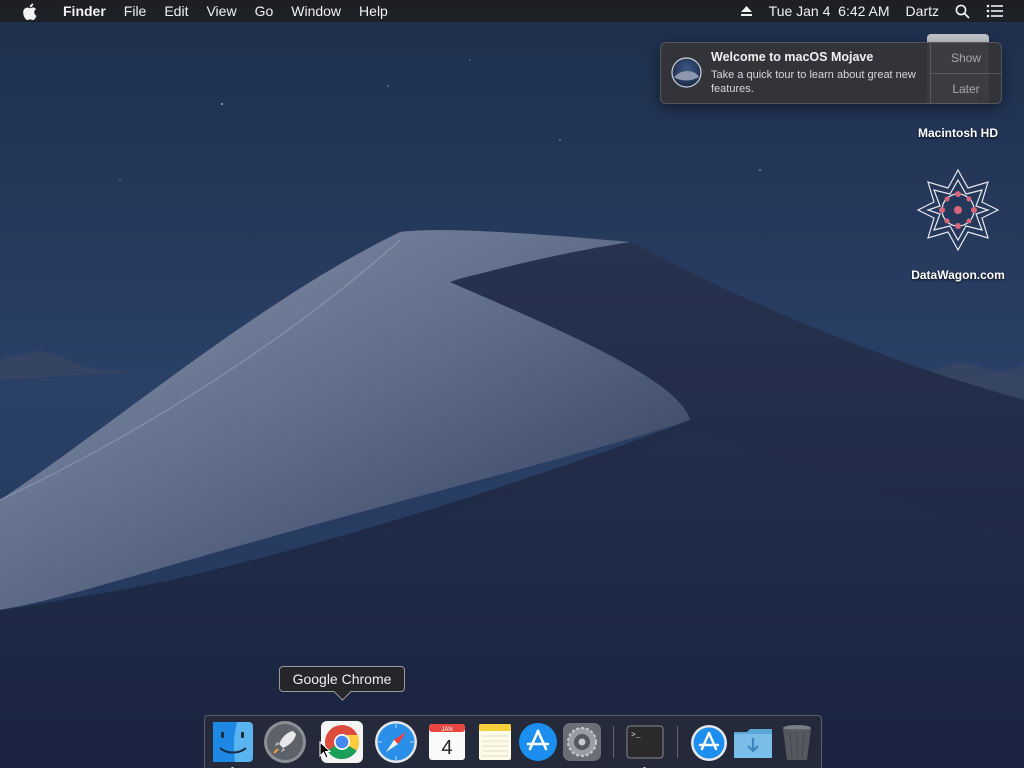 The image size is (1024, 768). Describe the element at coordinates (966, 88) in the screenshot. I see `notification-later-button: Later` at that location.